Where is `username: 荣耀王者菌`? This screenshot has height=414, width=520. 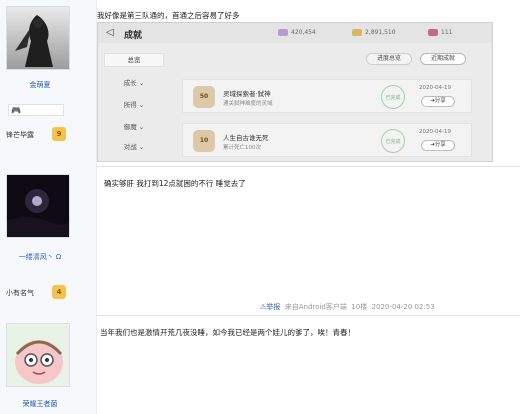 username: 荣耀王者菌 is located at coordinates (40, 404).